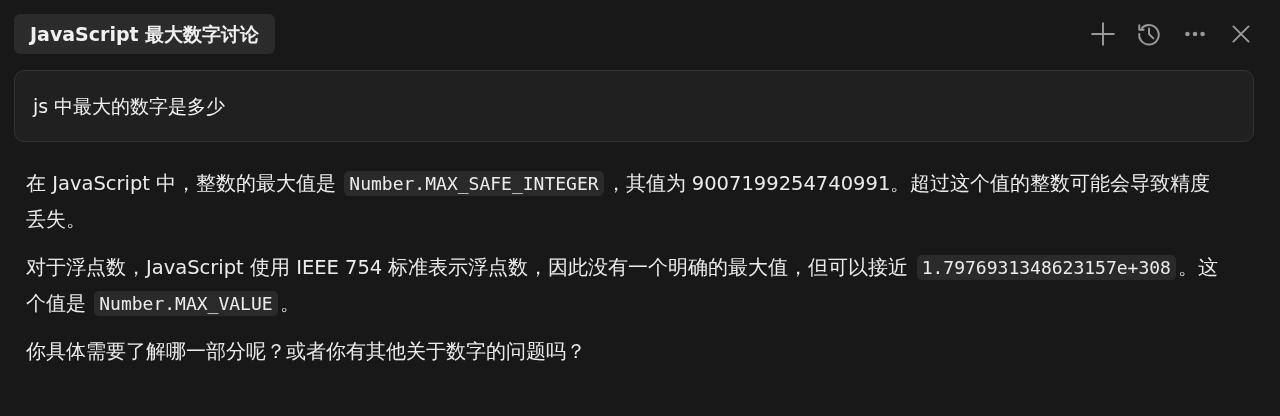  Describe the element at coordinates (1103, 34) in the screenshot. I see `add-icon` at that location.